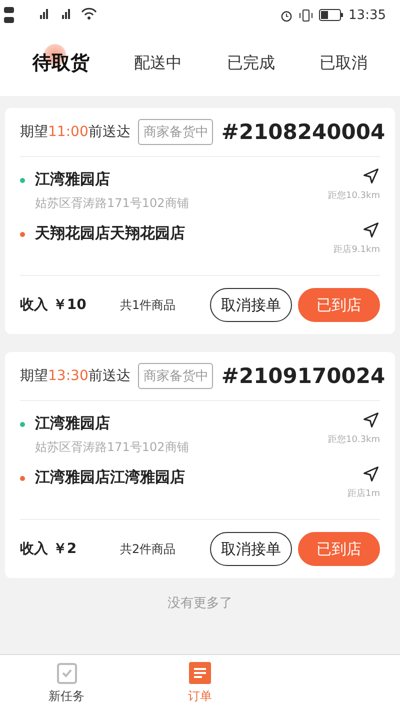  I want to click on list-icon, so click(199, 673).